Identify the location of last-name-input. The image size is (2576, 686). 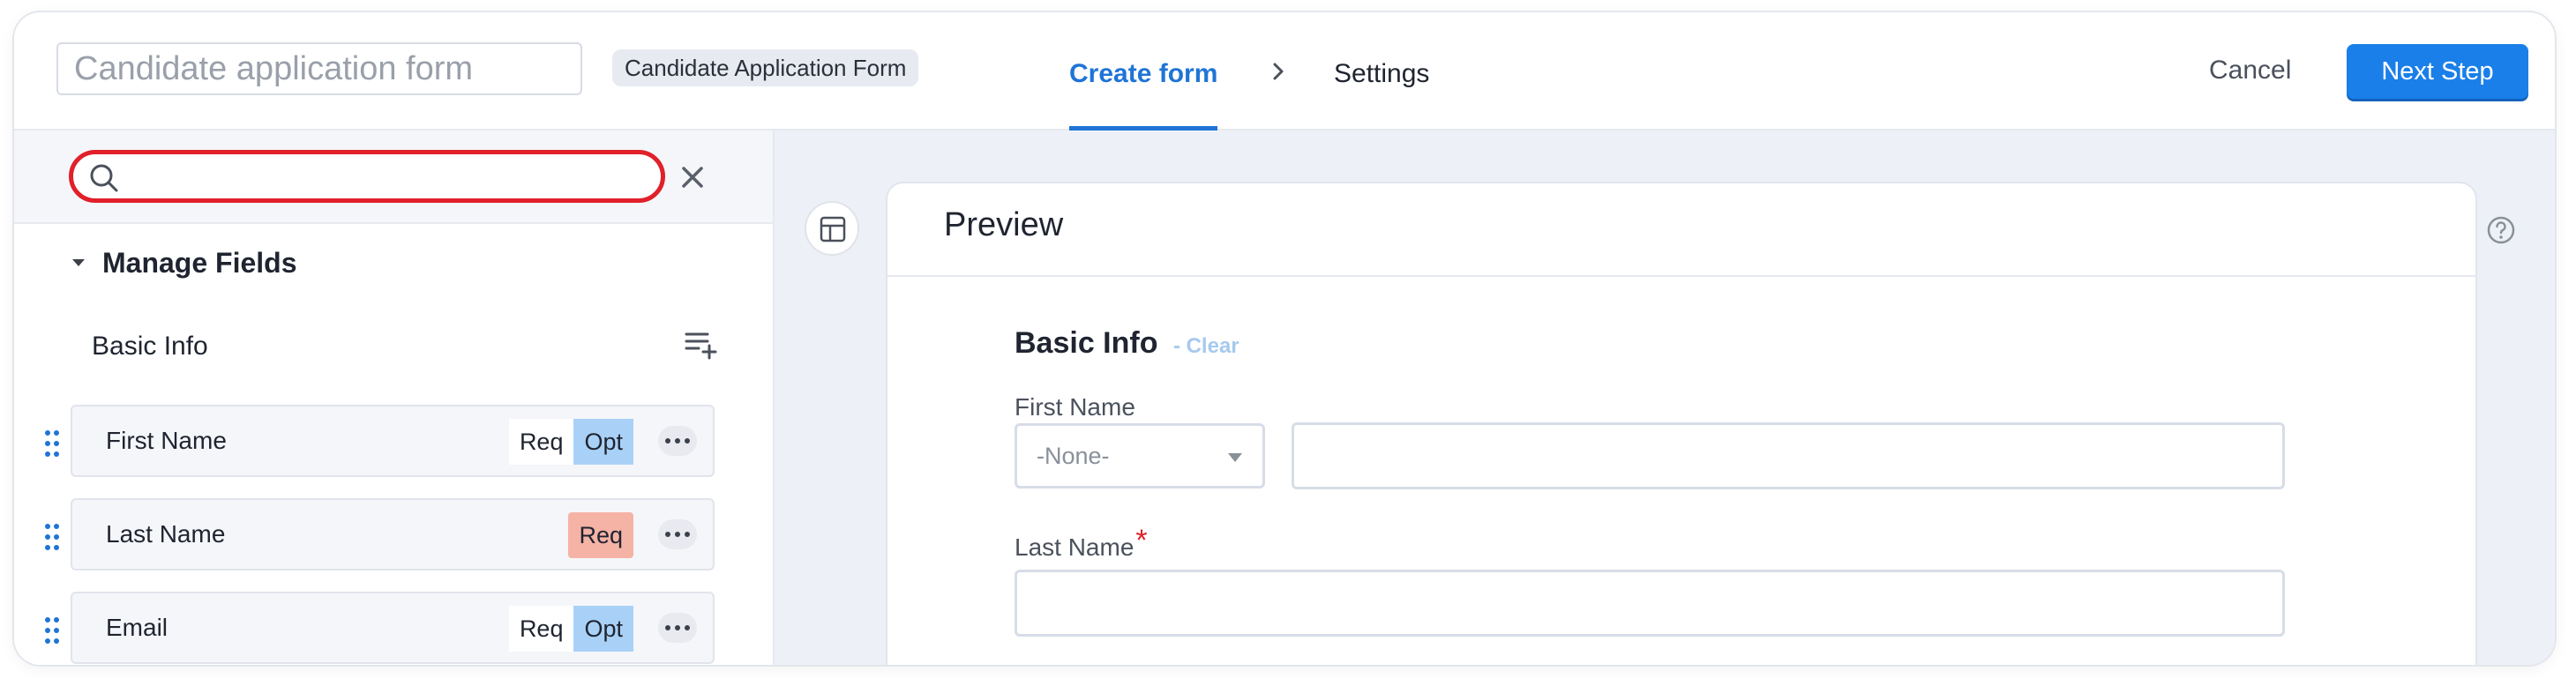
(1650, 604).